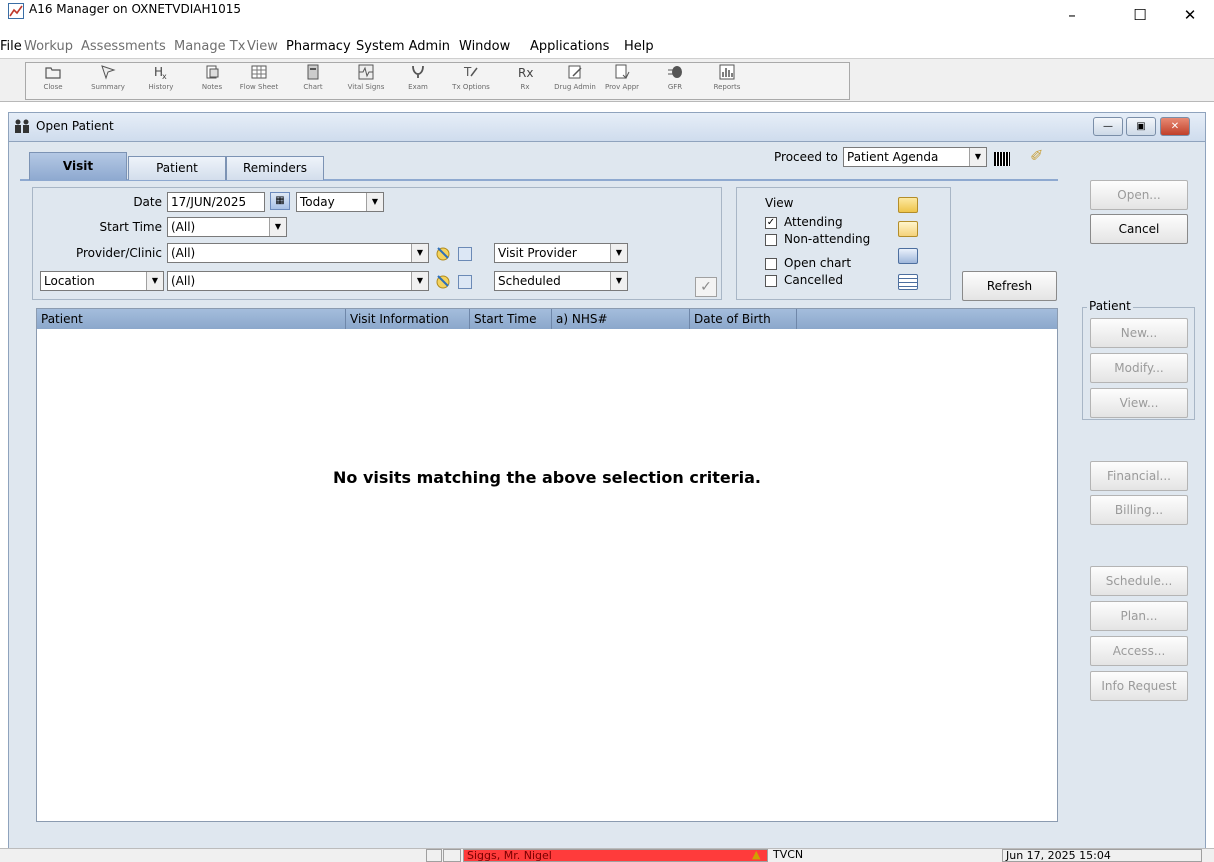 The image size is (1214, 862). Describe the element at coordinates (147, 202) in the screenshot. I see `date-label: Date` at that location.